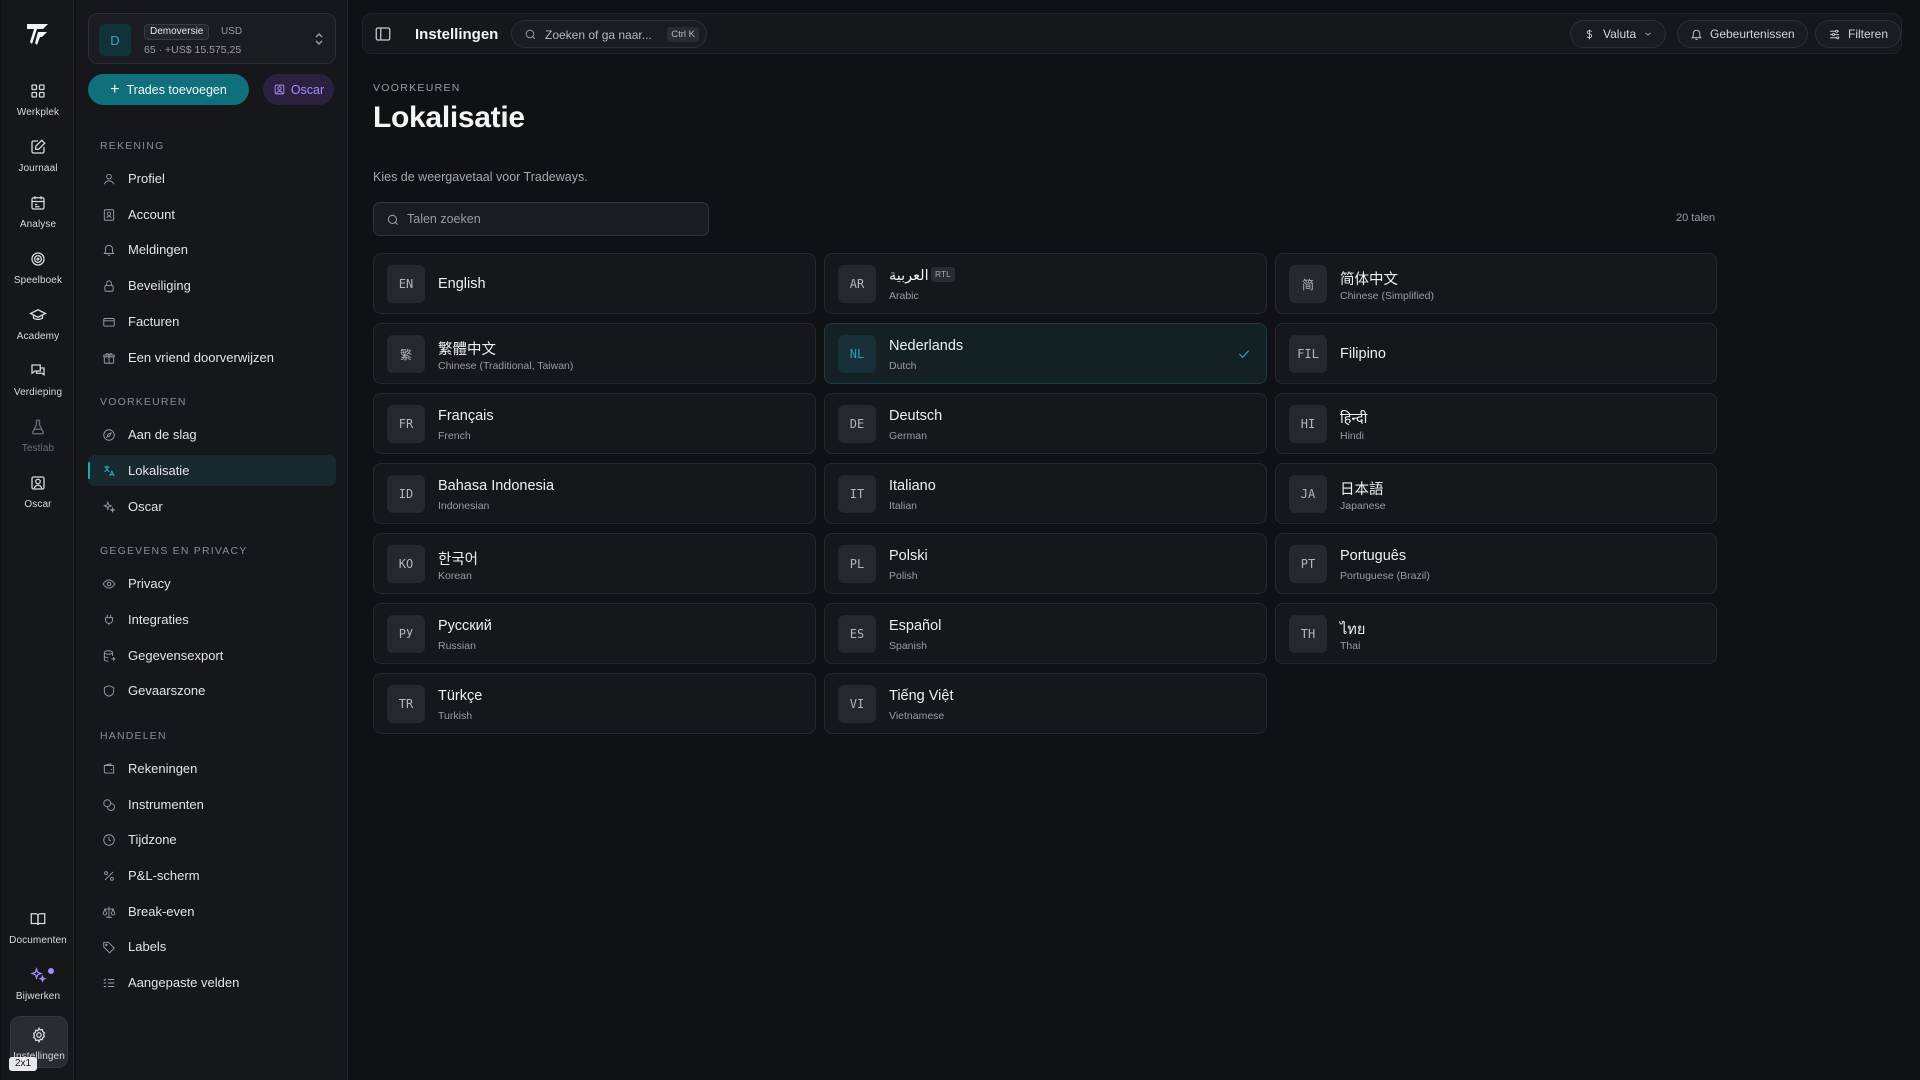  I want to click on language-card: ID Bahasa Indonesia Indonesian, so click(594, 493).